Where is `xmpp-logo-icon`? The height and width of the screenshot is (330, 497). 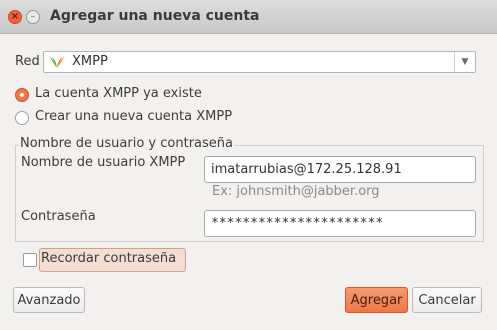
xmpp-logo-icon is located at coordinates (57, 62).